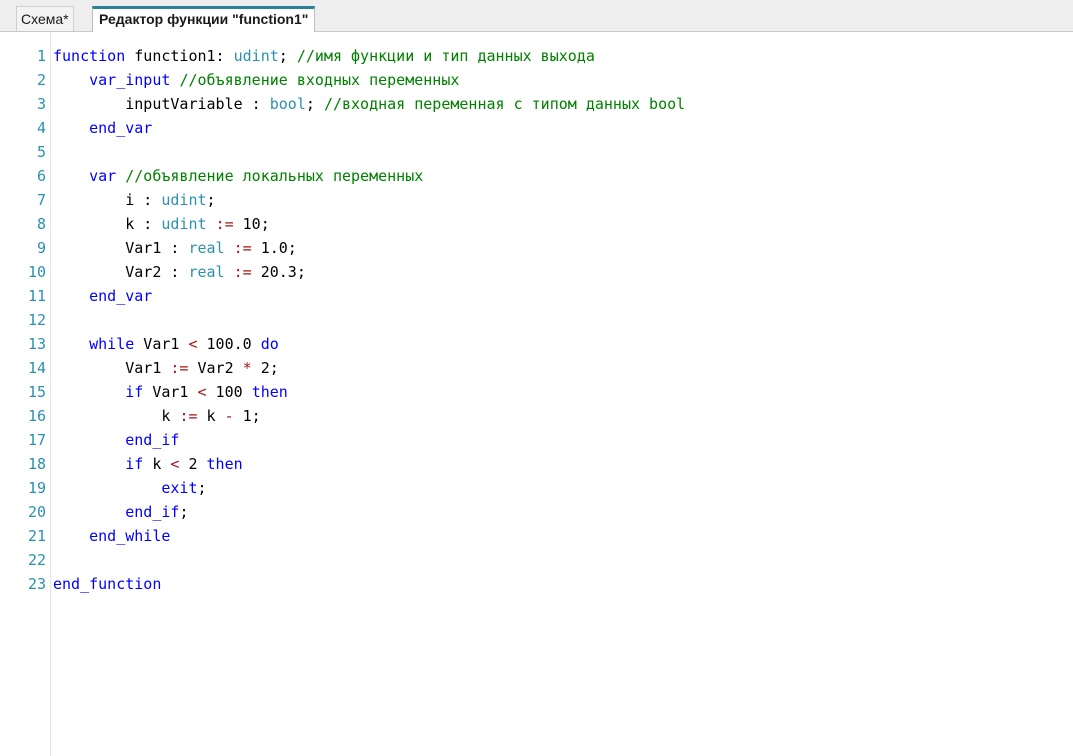 Image resolution: width=1073 pixels, height=756 pixels. Describe the element at coordinates (152, 512) in the screenshot. I see `token-keyword: end_if` at that location.